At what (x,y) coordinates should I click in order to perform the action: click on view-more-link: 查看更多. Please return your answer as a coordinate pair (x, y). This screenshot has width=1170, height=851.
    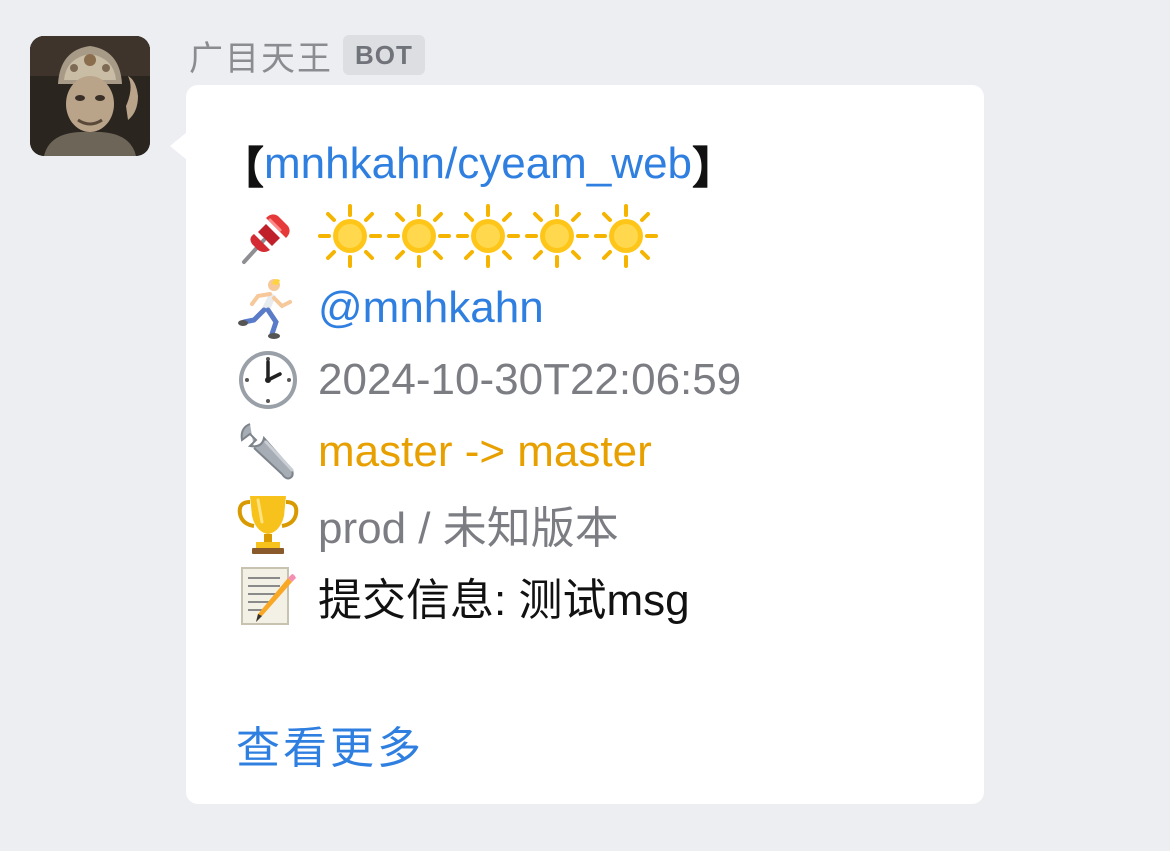
    Looking at the image, I should click on (330, 744).